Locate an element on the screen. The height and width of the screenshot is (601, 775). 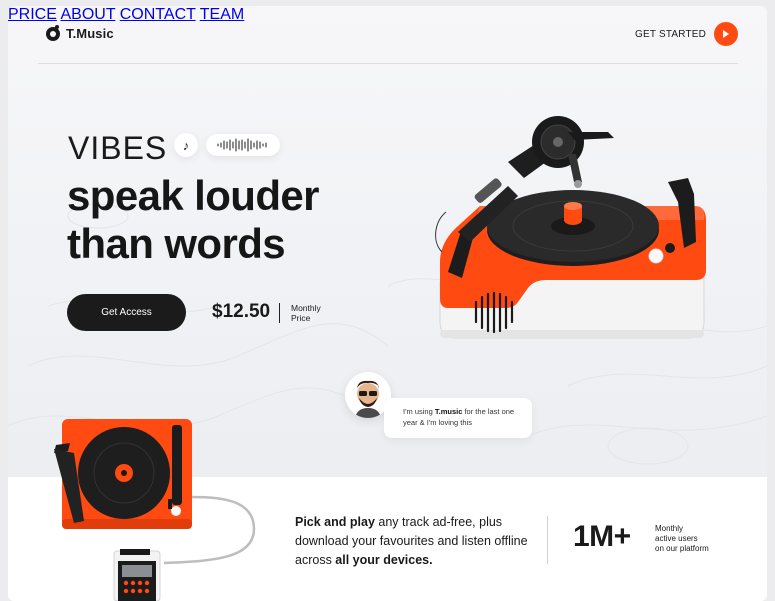
headline-line-2: than words is located at coordinates (176, 243).